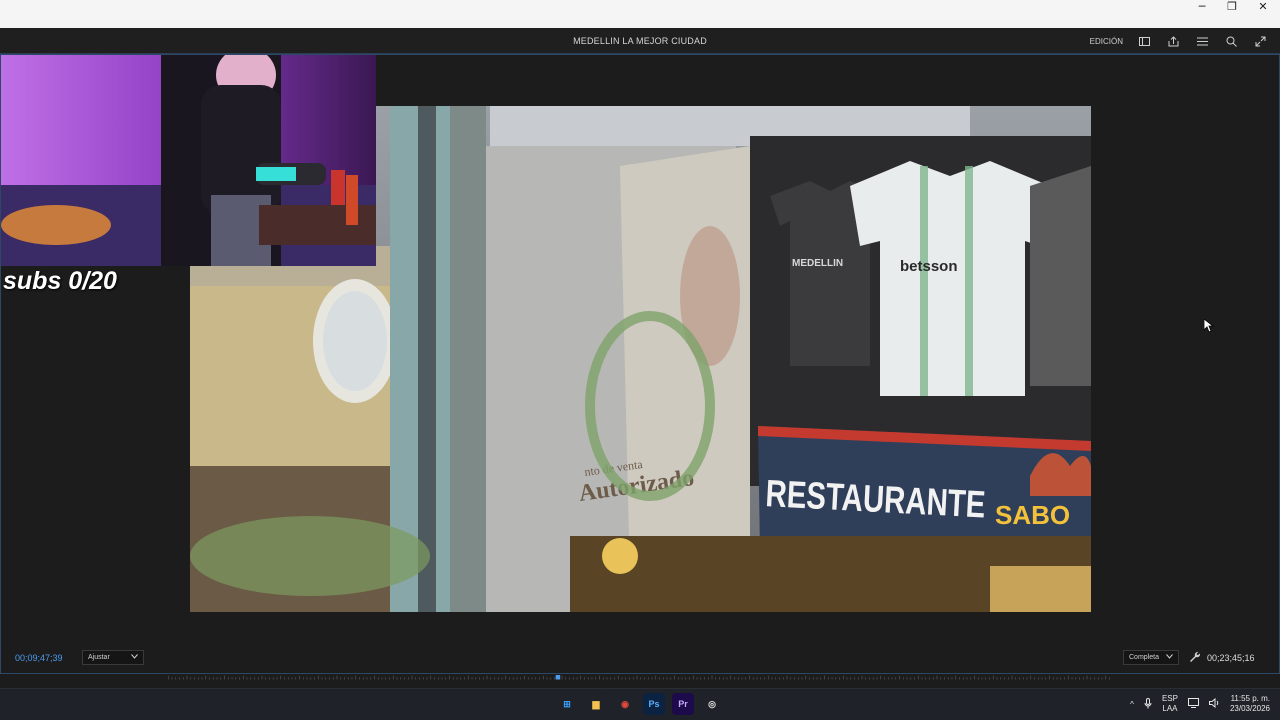 This screenshot has height=720, width=1280. What do you see at coordinates (1032, 515) in the screenshot?
I see `sign-text-2: SABO` at bounding box center [1032, 515].